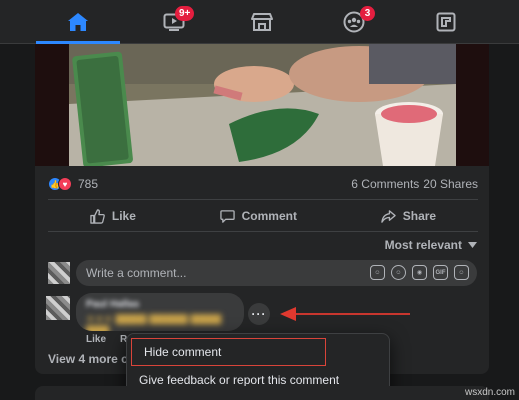 Image resolution: width=519 pixels, height=400 pixels. Describe the element at coordinates (472, 245) in the screenshot. I see `caret-down-icon` at that location.